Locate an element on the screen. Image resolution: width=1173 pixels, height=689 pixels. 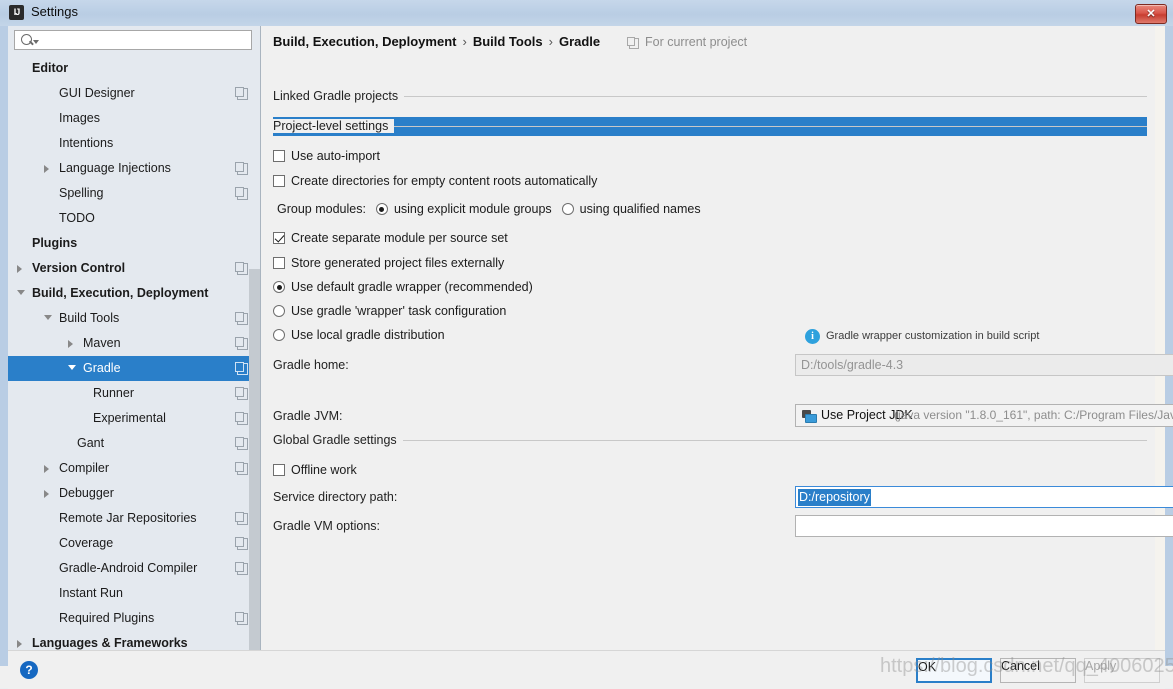
sidebar-item-todo: TODO is located at coordinates (134, 218).